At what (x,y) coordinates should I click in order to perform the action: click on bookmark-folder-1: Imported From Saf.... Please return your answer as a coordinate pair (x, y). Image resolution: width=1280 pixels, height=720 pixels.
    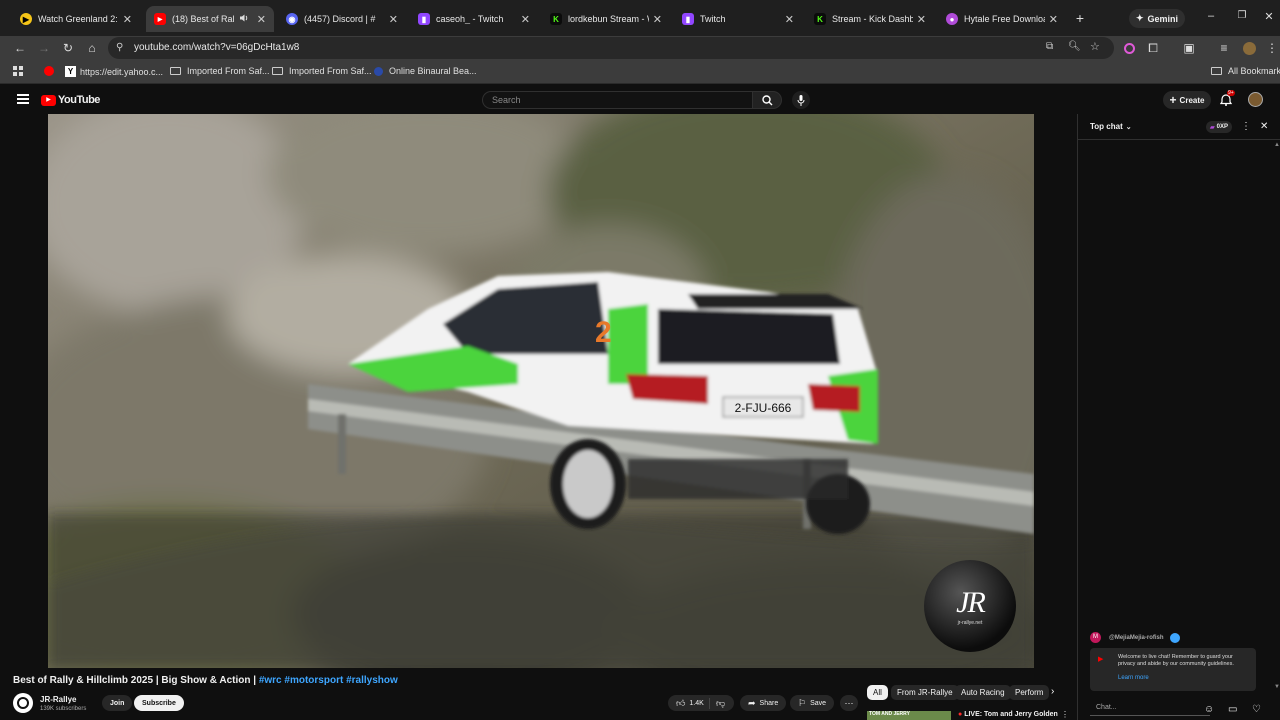
    Looking at the image, I should click on (220, 71).